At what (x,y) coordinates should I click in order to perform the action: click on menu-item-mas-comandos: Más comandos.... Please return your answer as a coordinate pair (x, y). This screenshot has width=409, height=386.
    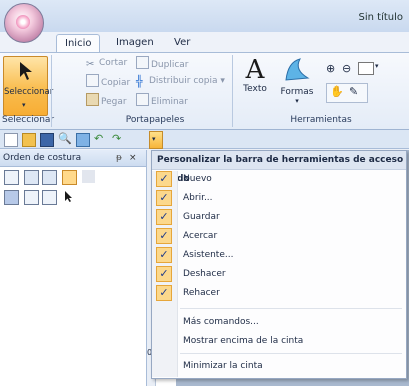
    Looking at the image, I should click on (279, 322).